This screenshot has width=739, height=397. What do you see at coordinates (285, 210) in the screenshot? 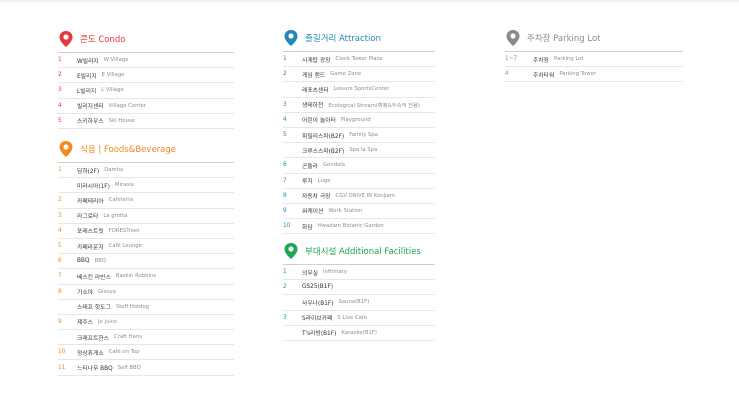
I see `item-number: 9` at bounding box center [285, 210].